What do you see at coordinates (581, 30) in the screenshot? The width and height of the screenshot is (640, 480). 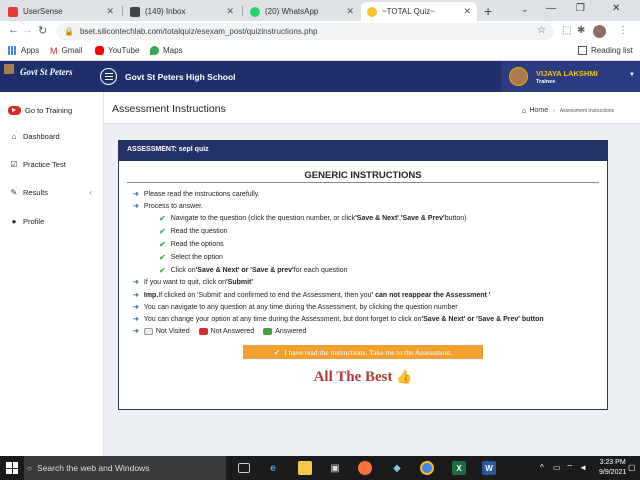 I see `puzzle-icon: ✱` at bounding box center [581, 30].